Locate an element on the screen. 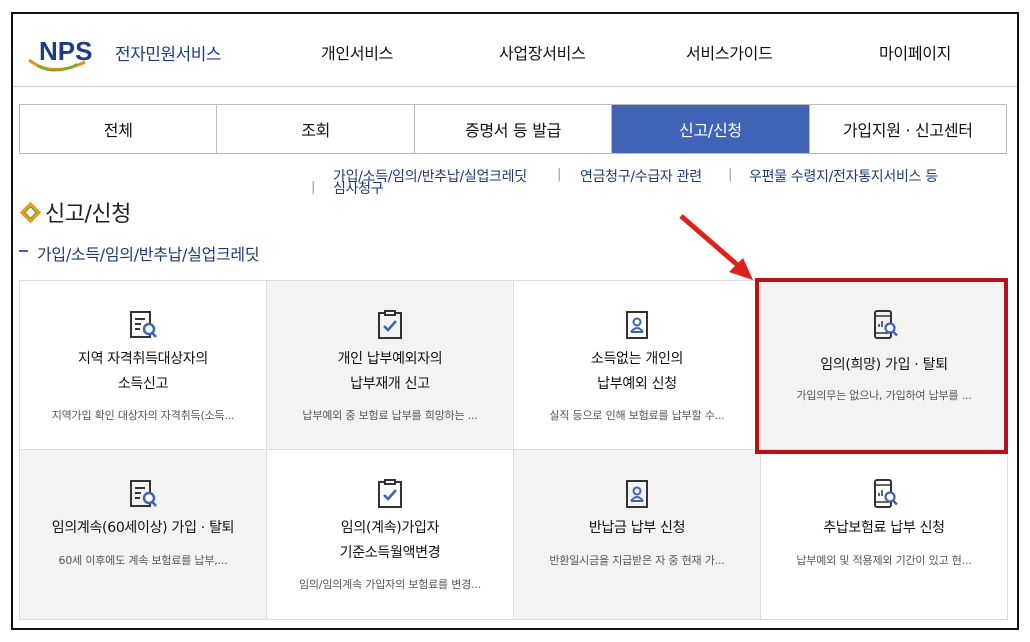  tab-support-center: 가입지원 · 신고센터 is located at coordinates (908, 129).